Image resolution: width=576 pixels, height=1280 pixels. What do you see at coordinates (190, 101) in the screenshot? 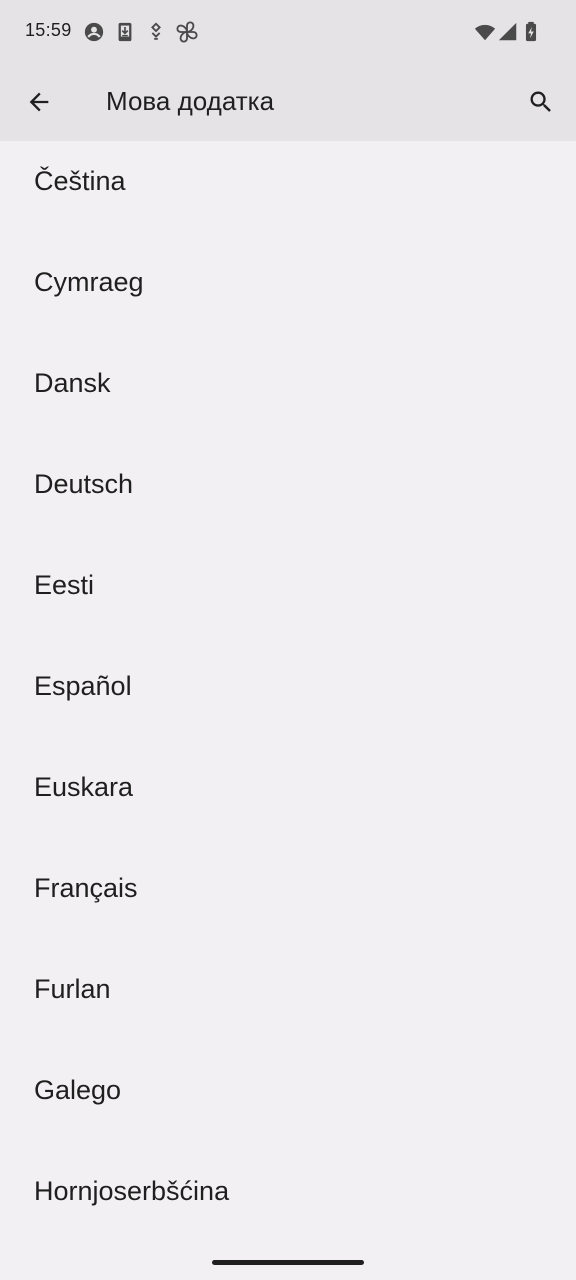
I see `page-title: Мова додатка` at bounding box center [190, 101].